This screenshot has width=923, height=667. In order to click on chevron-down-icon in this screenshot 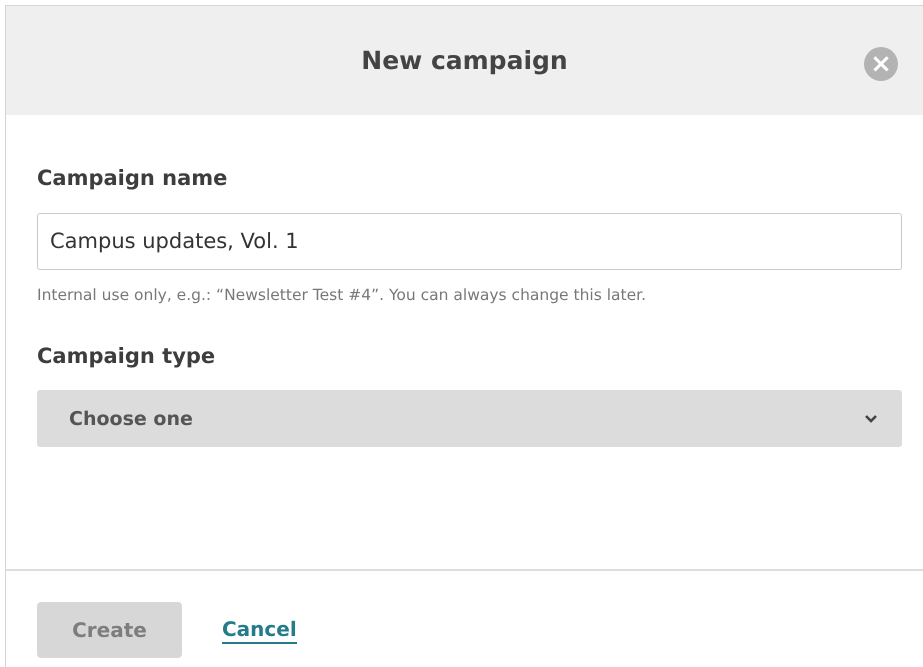, I will do `click(871, 419)`.